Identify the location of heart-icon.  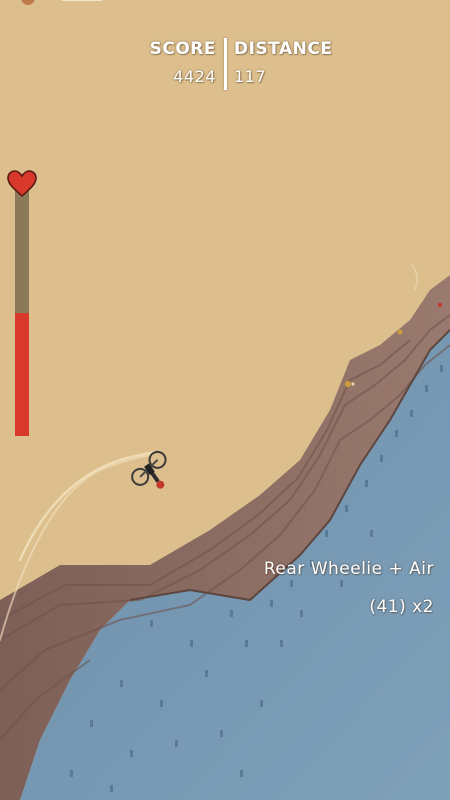
(22, 184).